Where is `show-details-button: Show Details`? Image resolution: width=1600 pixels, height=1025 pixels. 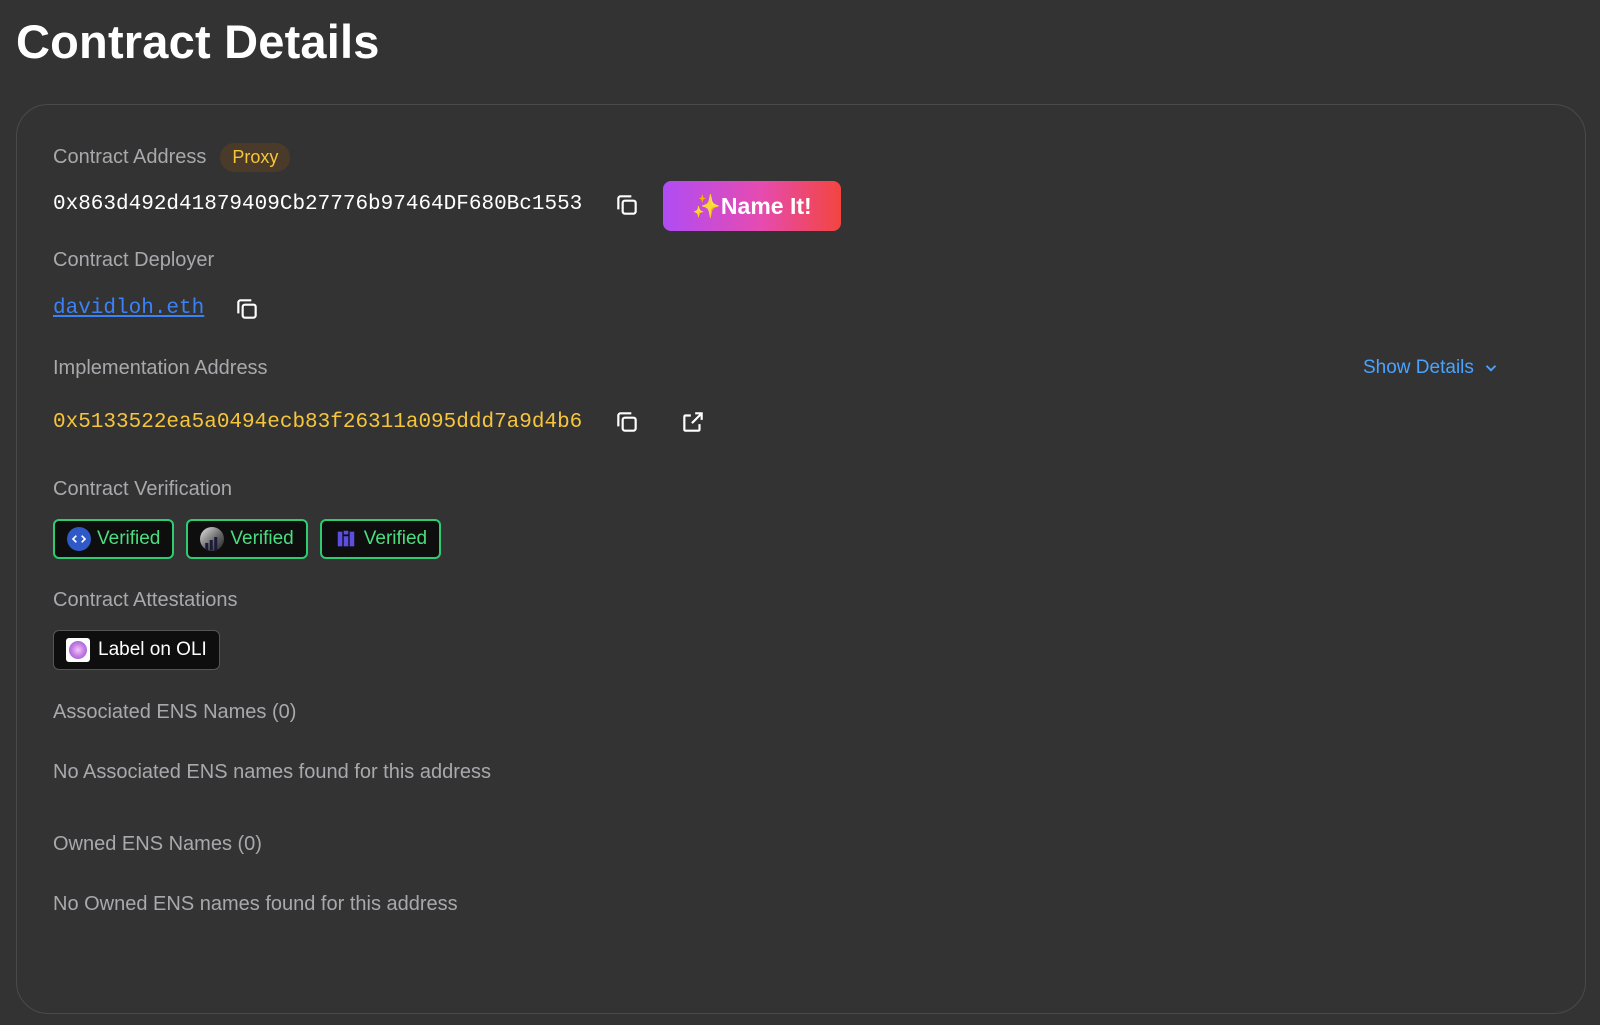 show-details-button: Show Details is located at coordinates (1431, 368).